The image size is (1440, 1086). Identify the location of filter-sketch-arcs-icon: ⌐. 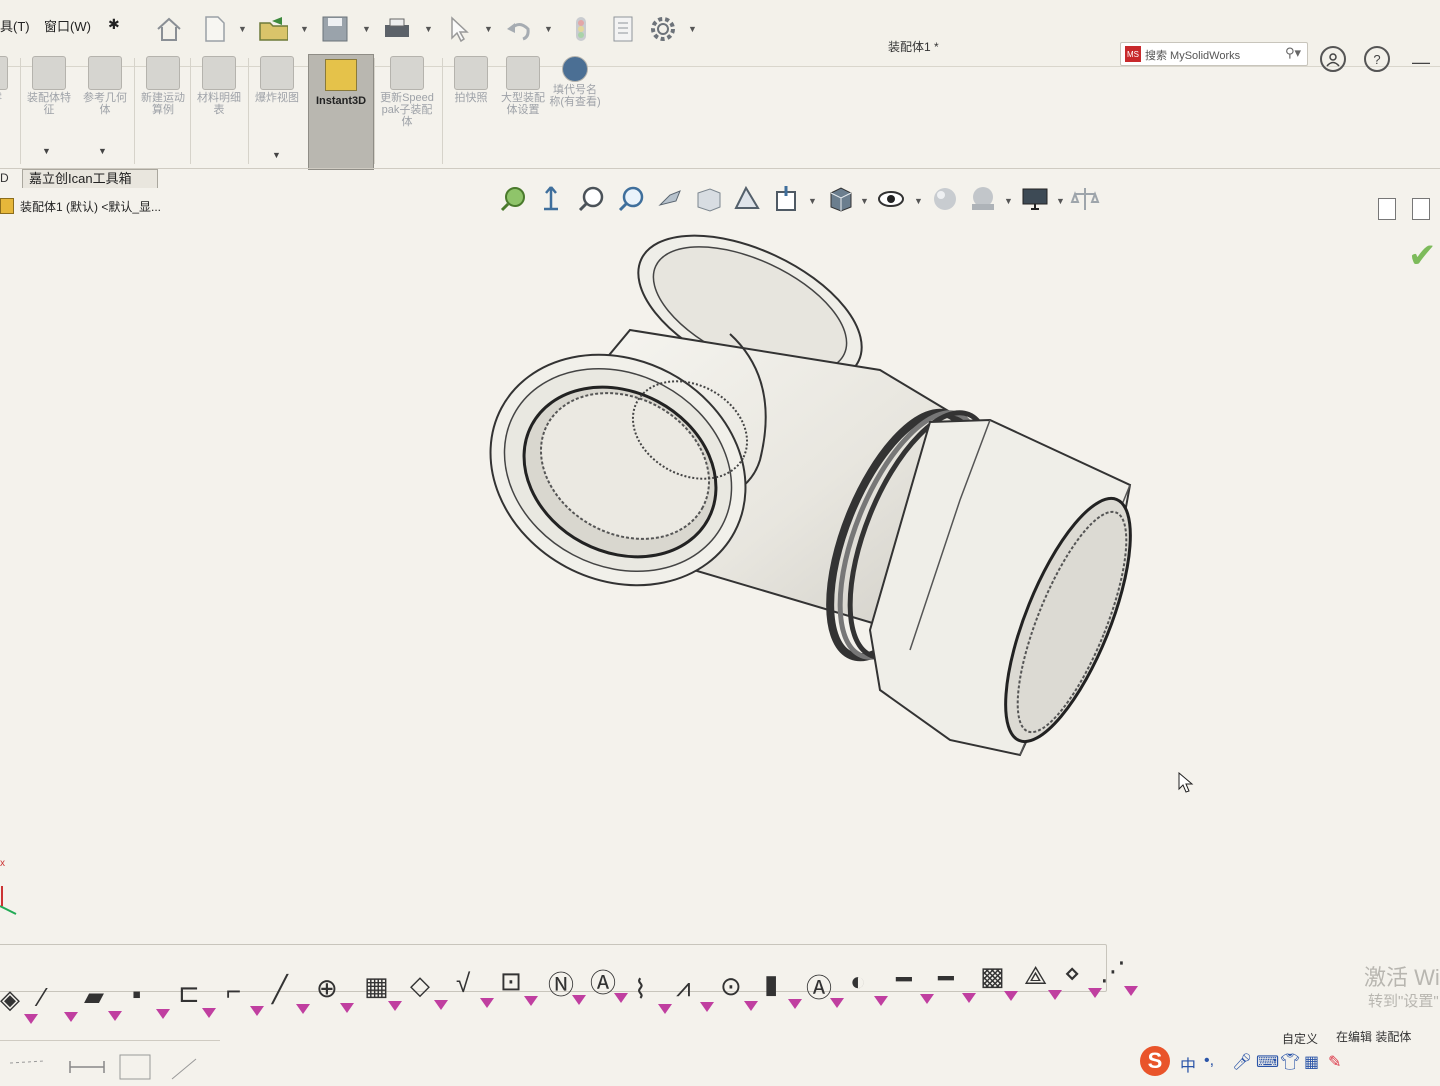
(246, 996).